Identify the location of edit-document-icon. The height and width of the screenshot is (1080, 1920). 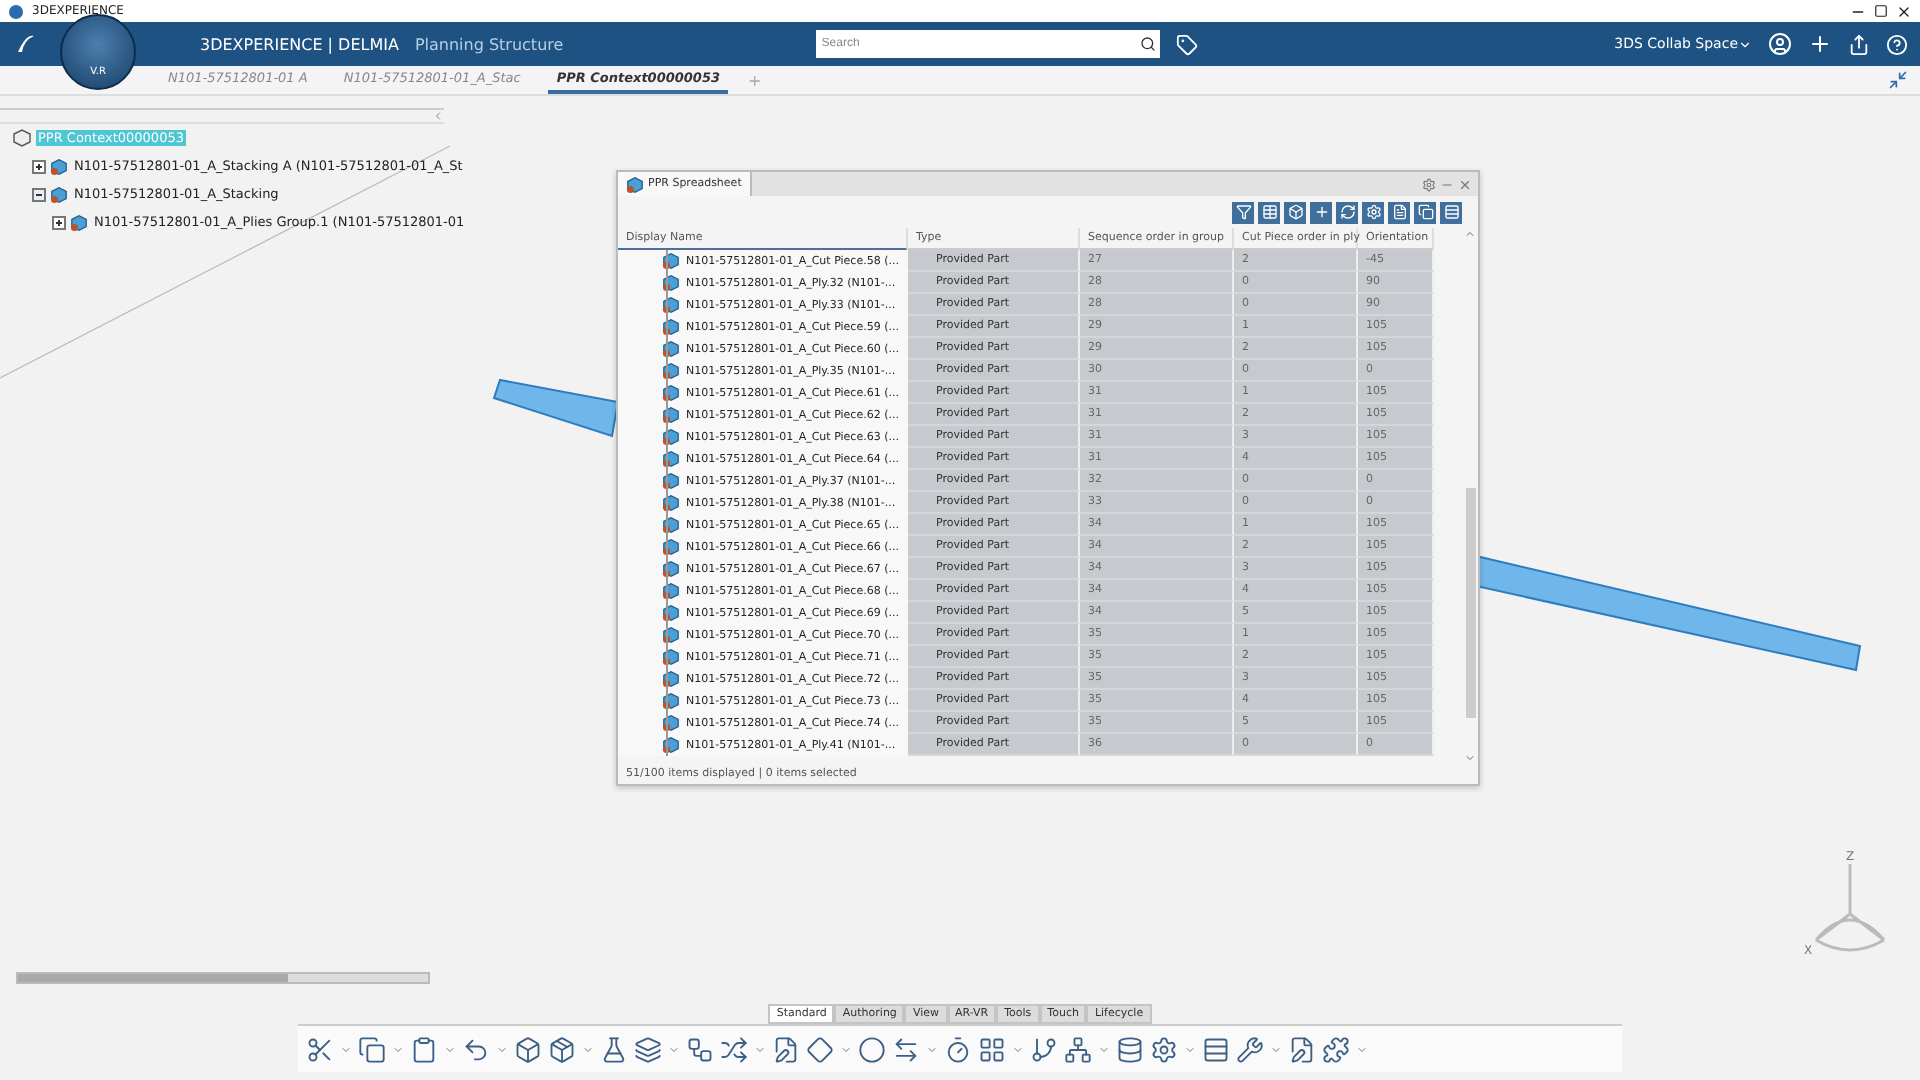
(786, 1049).